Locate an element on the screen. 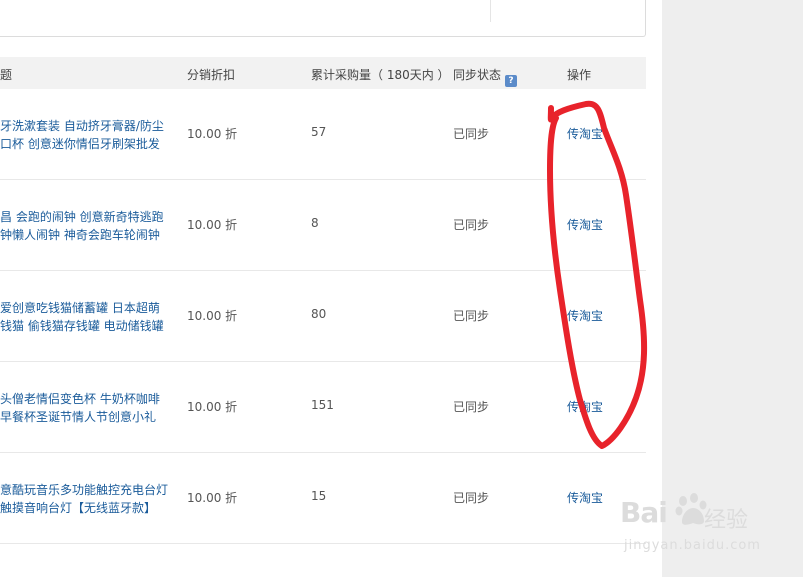 This screenshot has height=577, width=803. help-icon: ? is located at coordinates (511, 81).